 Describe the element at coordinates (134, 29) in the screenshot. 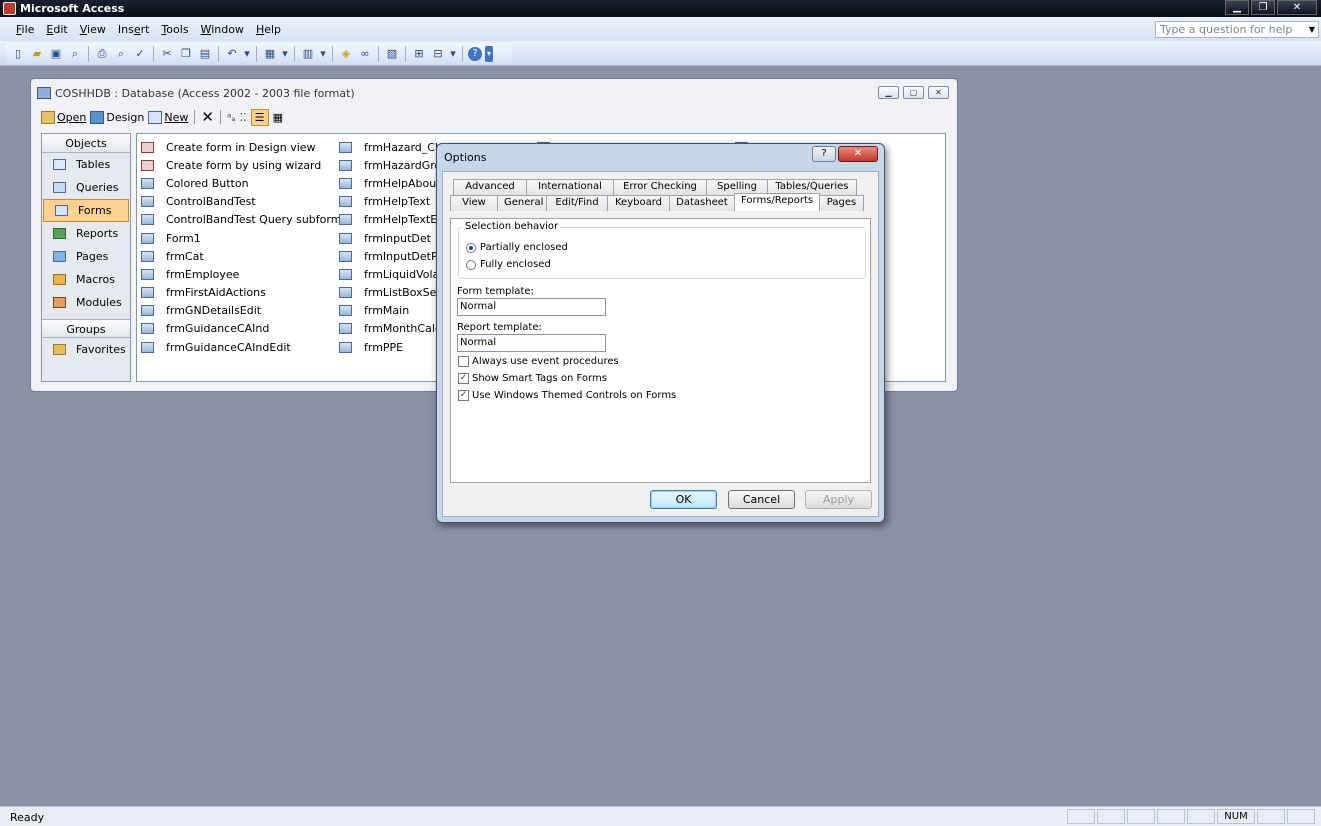

I see `menu-insert: Insert` at that location.